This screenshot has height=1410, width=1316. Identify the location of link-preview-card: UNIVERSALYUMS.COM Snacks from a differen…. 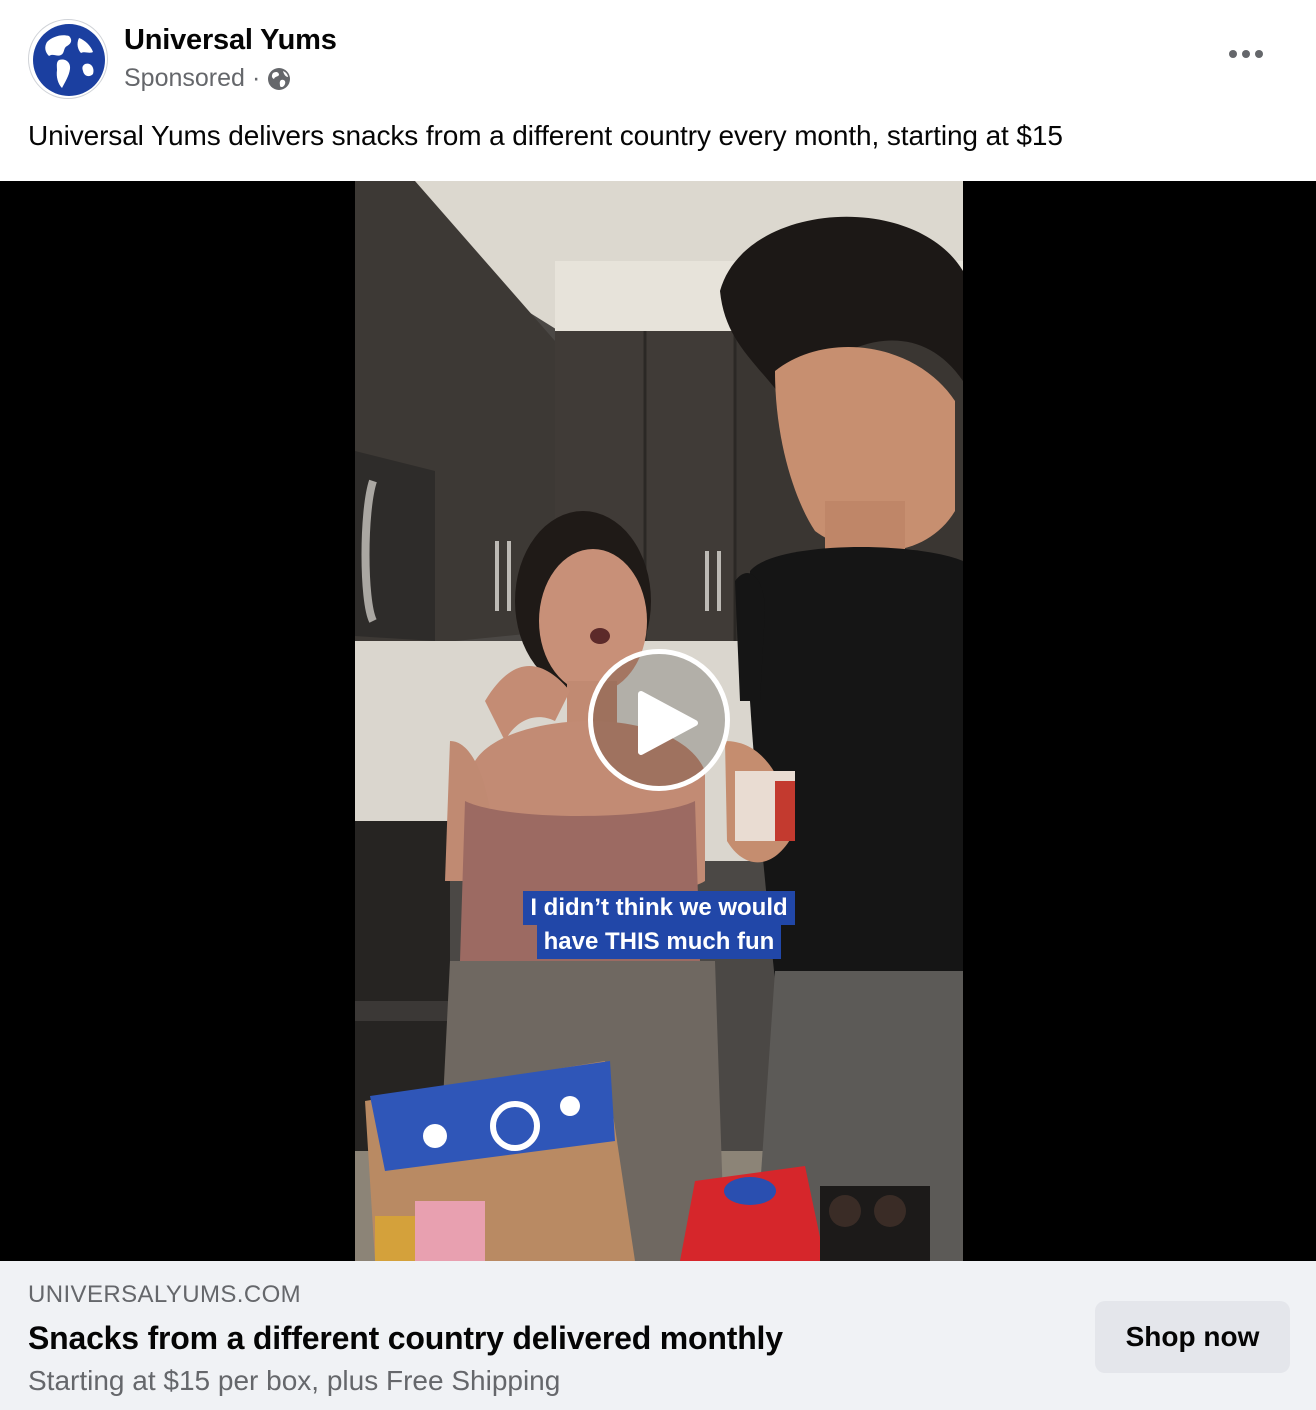
(658, 1335).